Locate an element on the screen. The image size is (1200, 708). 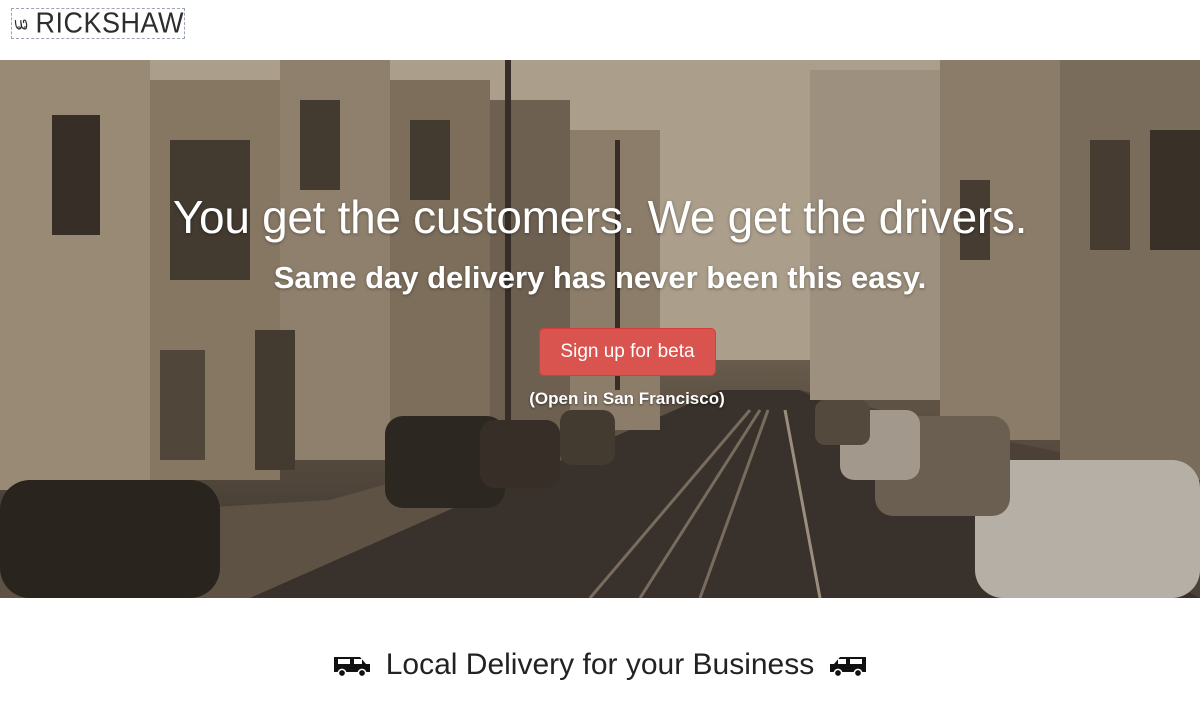
section-title: Local Delivery for your Business is located at coordinates (600, 664).